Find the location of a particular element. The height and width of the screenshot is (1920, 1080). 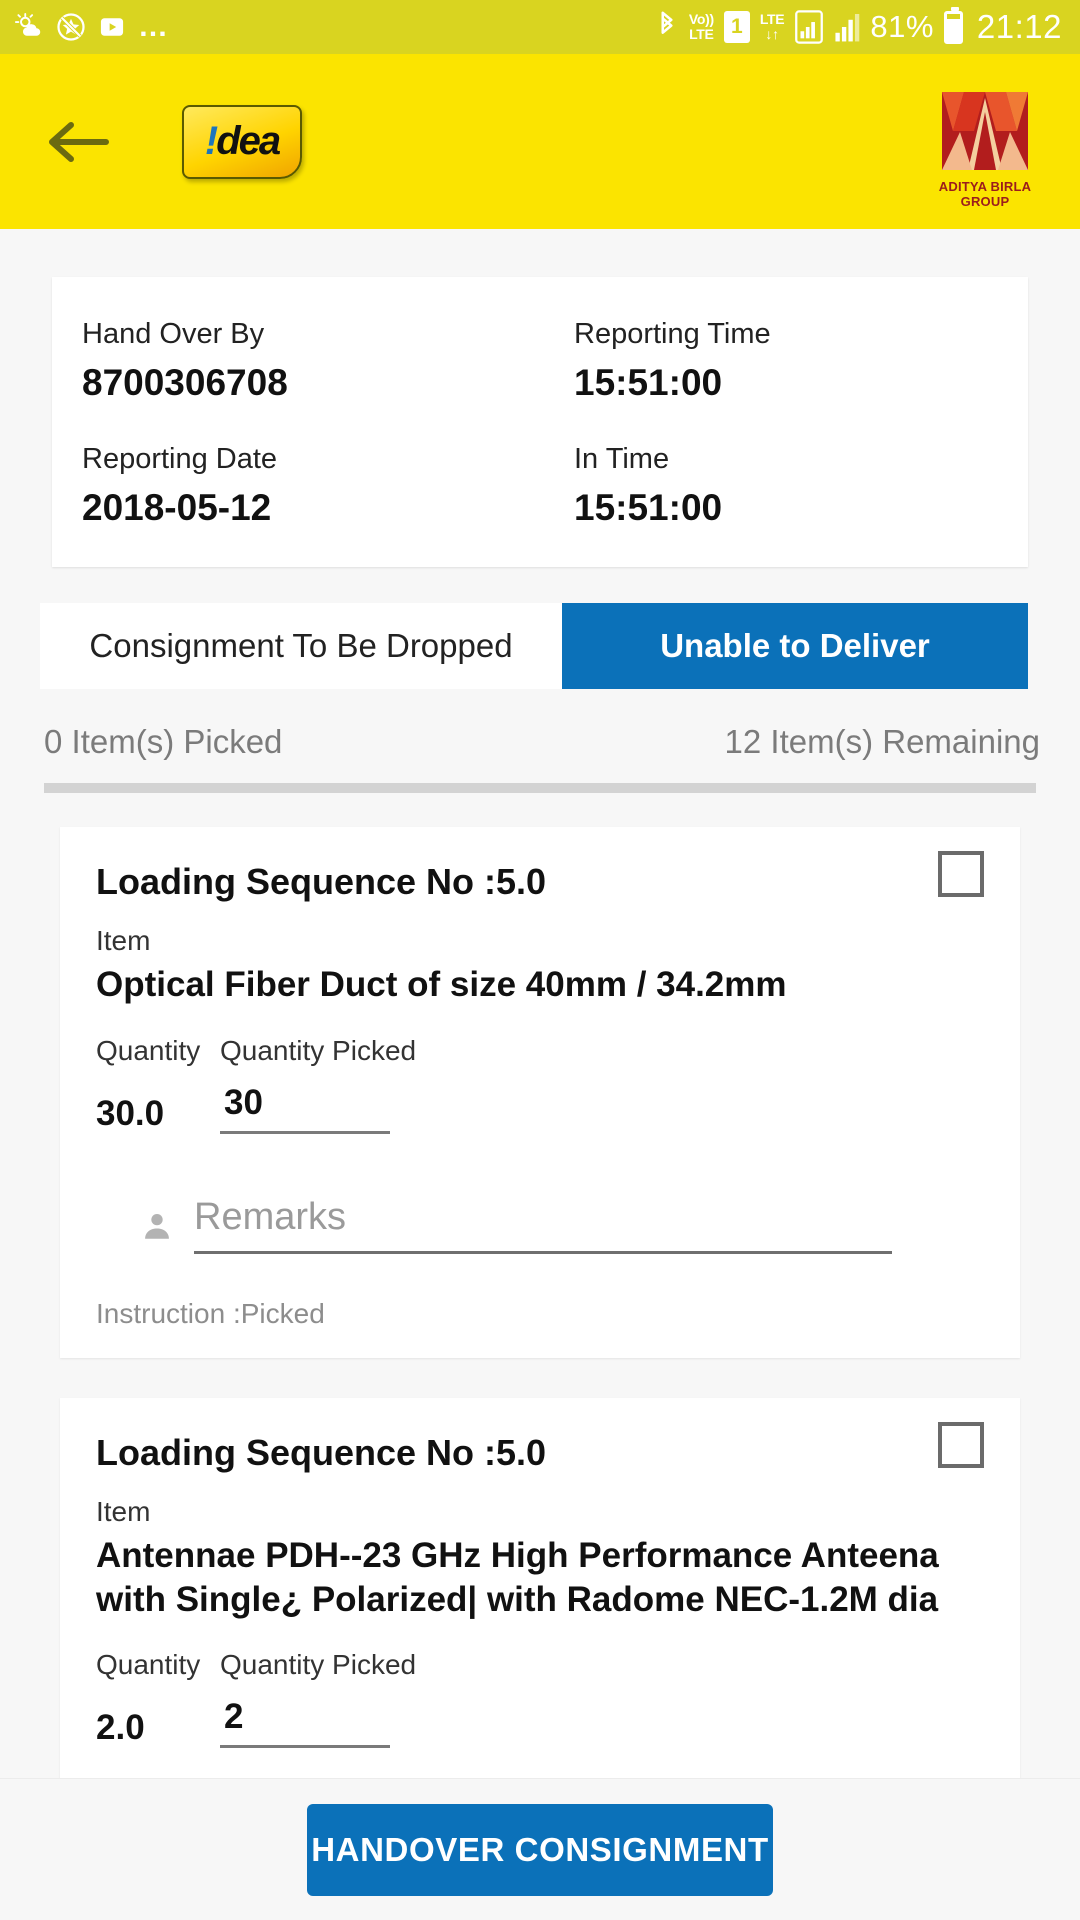

volte-icon: Vo)) LTE is located at coordinates (701, 26).